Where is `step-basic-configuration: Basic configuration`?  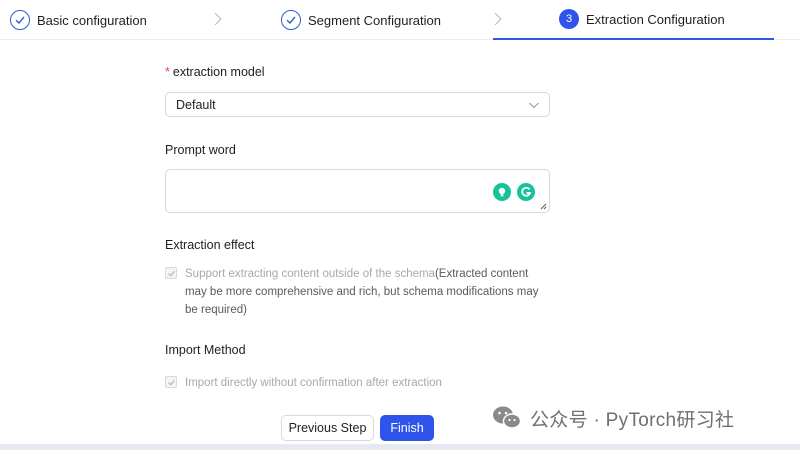 step-basic-configuration: Basic configuration is located at coordinates (78, 20).